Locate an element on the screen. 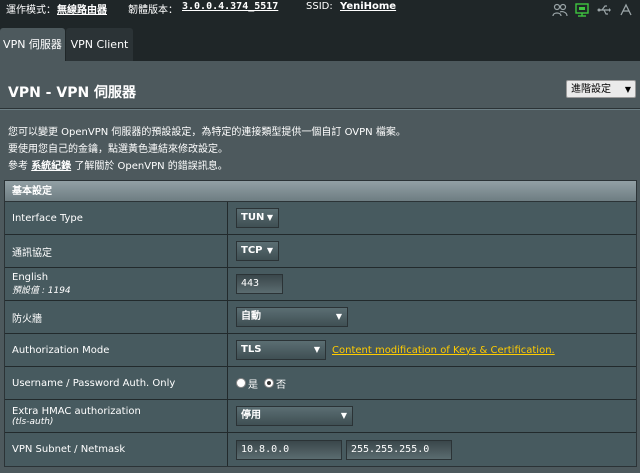 Image resolution: width=640 pixels, height=473 pixels. ssid-label: SSID: is located at coordinates (319, 6).